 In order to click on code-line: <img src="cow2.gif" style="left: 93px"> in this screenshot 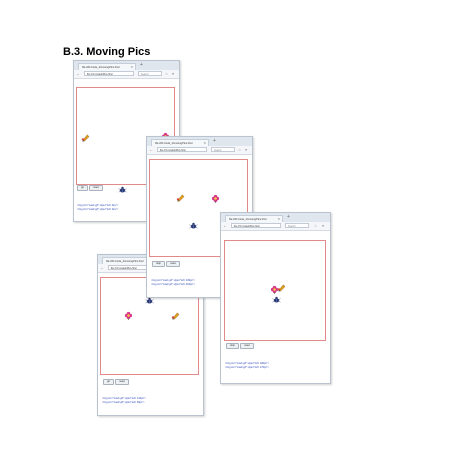, I will do `click(123, 402)`.